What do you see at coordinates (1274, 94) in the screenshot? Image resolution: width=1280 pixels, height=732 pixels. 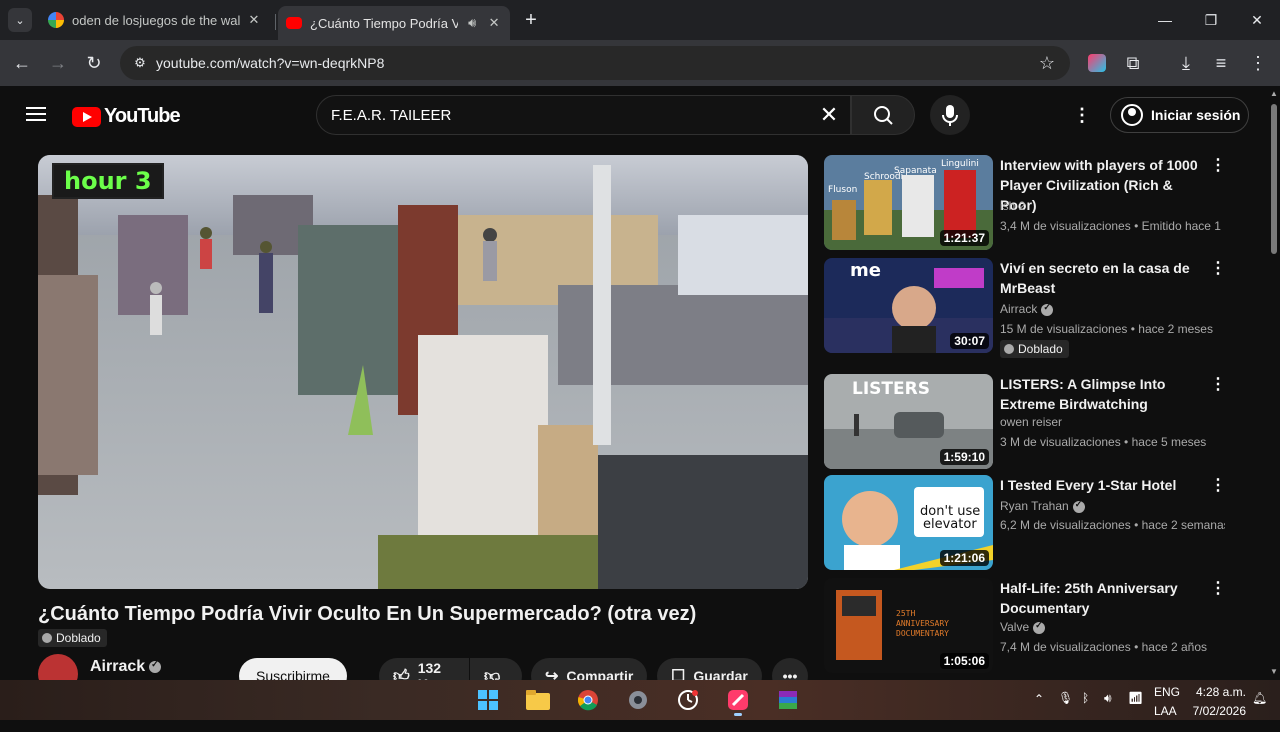 I see `scroll-up-icon: ▲` at bounding box center [1274, 94].